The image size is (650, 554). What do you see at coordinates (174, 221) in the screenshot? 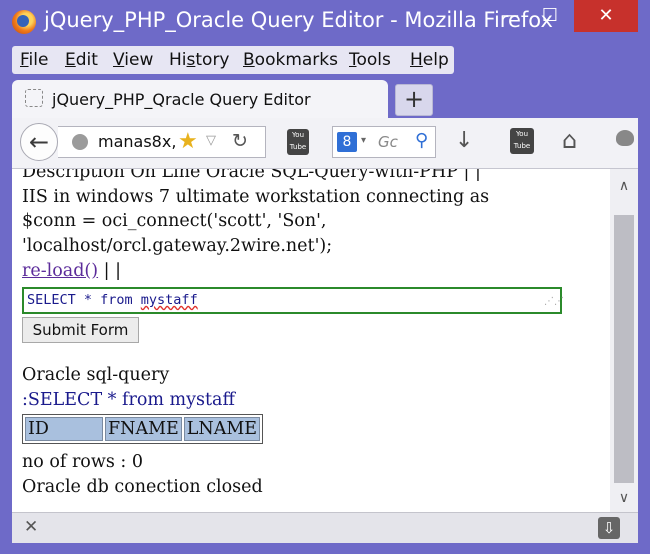
I see `conn-line: $conn = oci_connect('scott', 'Son',` at bounding box center [174, 221].